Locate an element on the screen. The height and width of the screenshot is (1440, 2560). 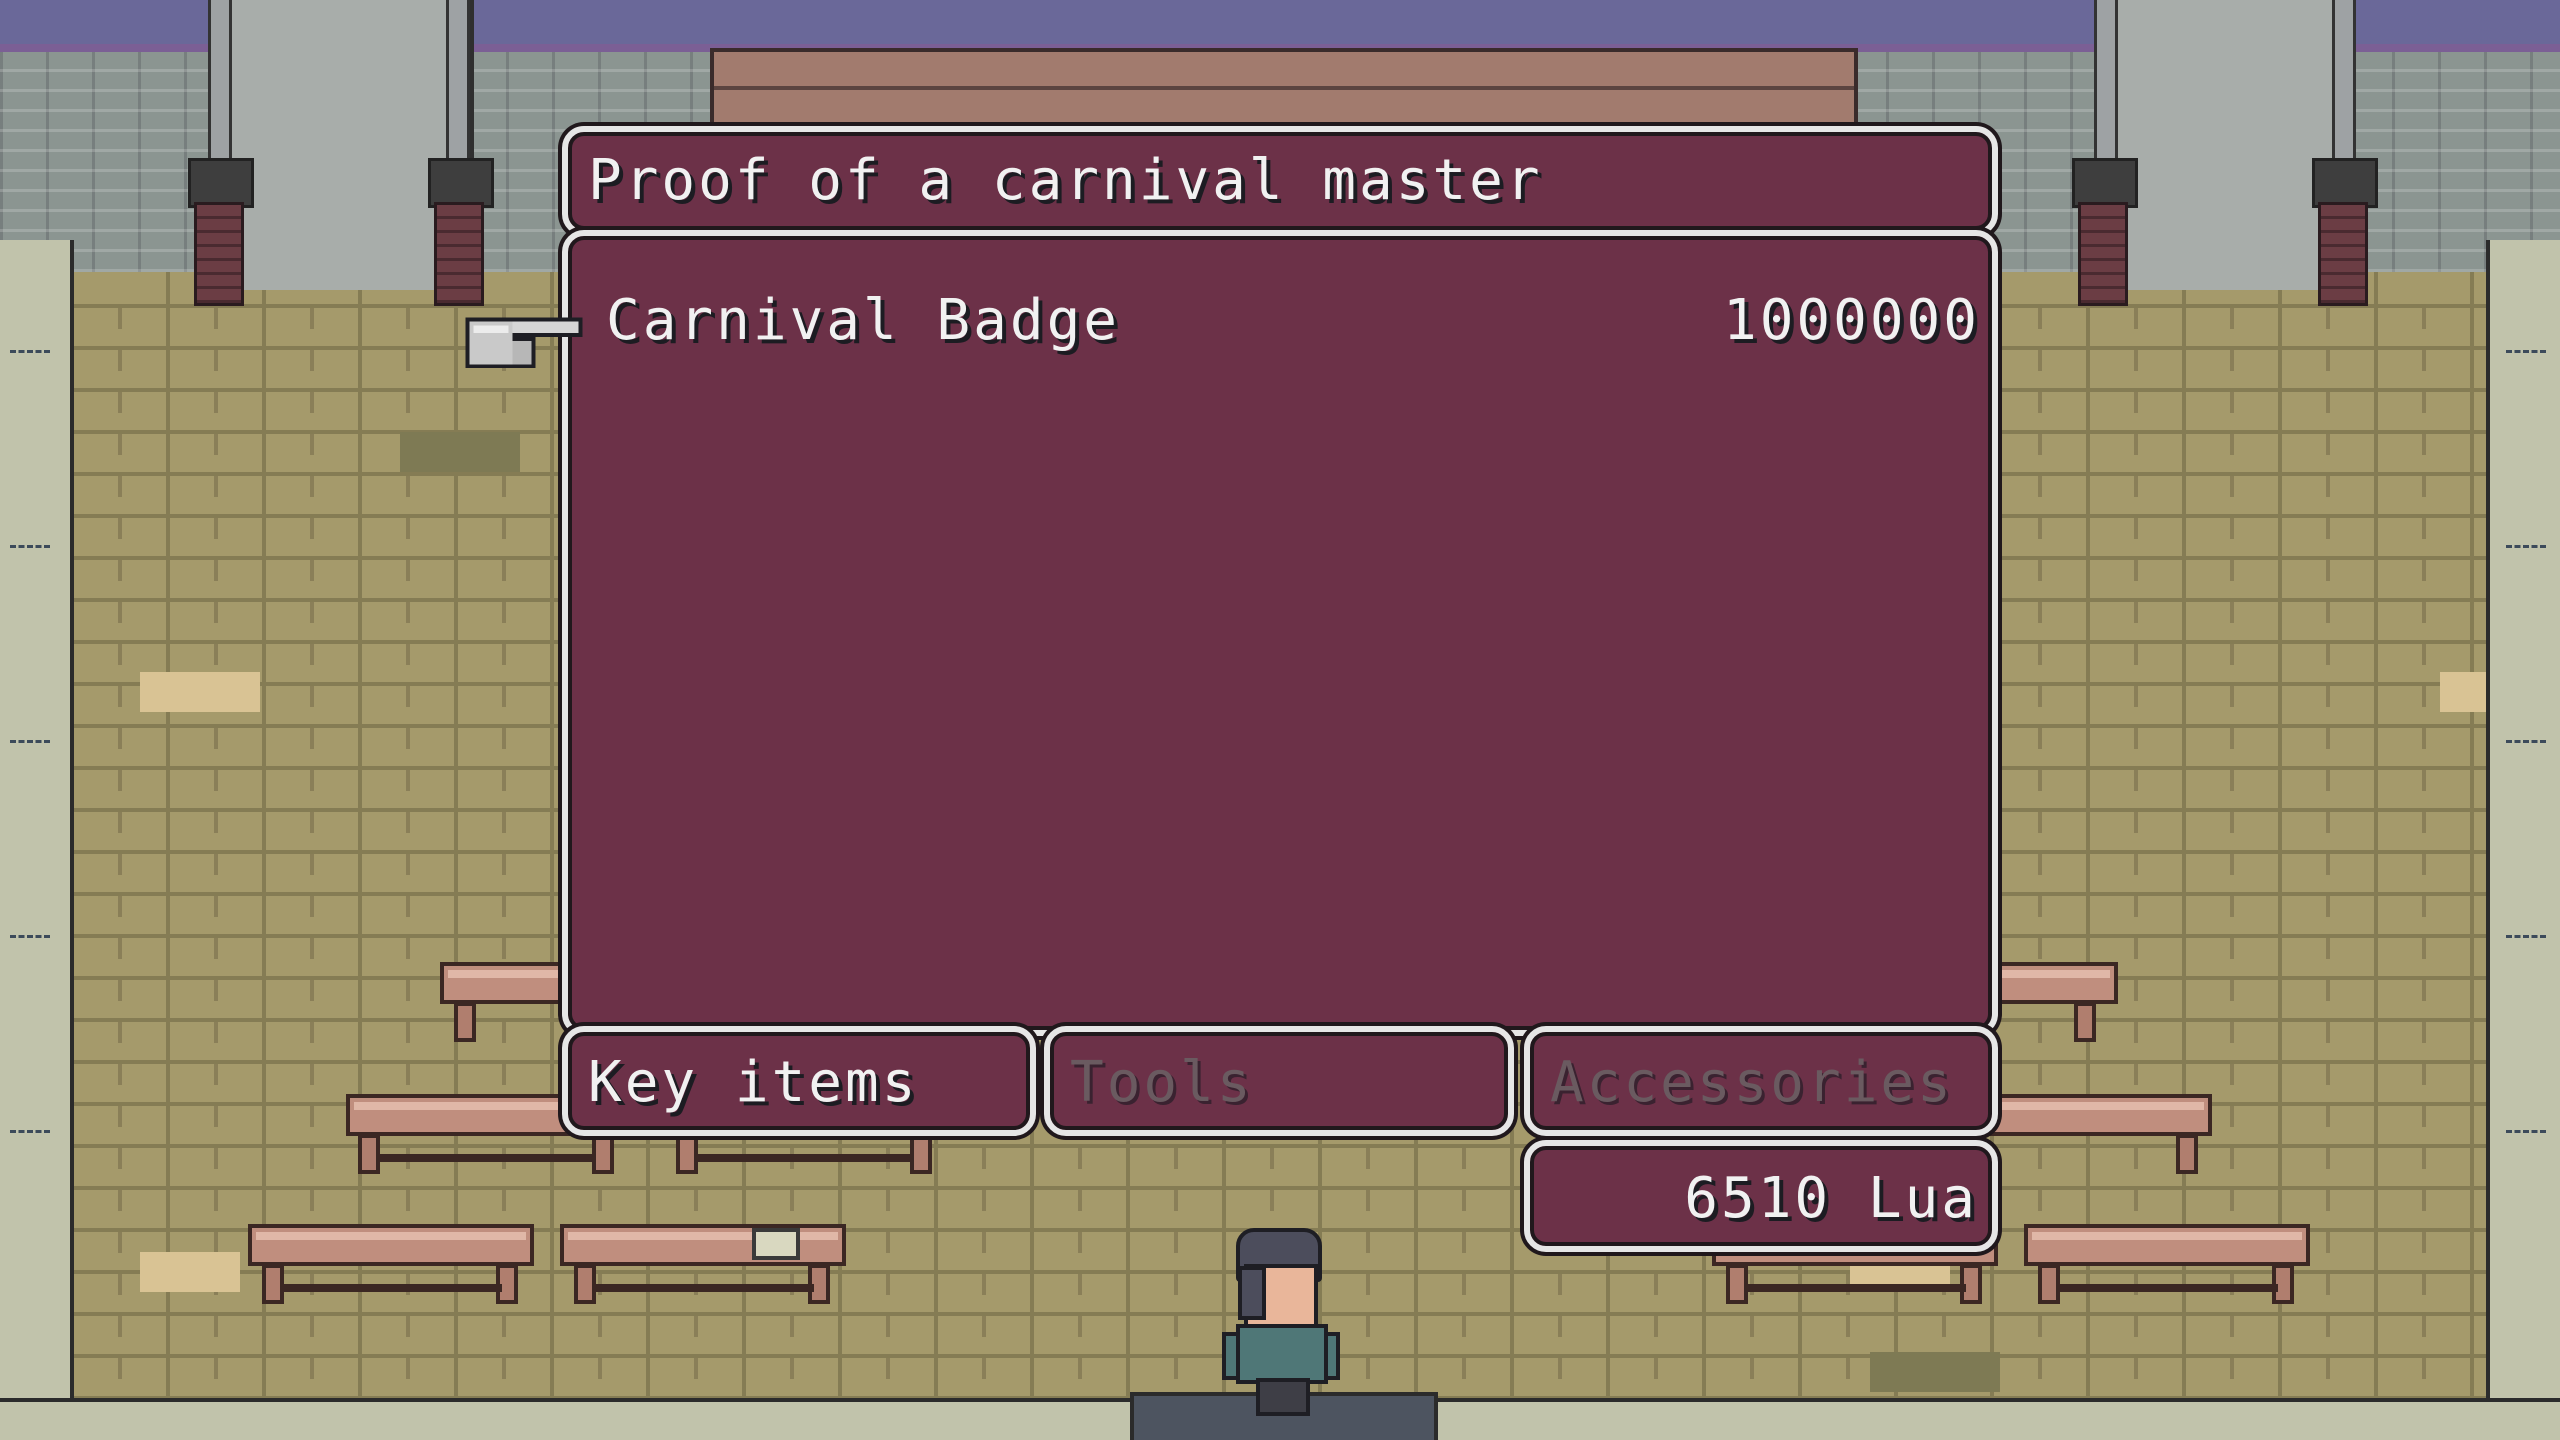
money-amount: 6510 Lua is located at coordinates (1831, 1198).